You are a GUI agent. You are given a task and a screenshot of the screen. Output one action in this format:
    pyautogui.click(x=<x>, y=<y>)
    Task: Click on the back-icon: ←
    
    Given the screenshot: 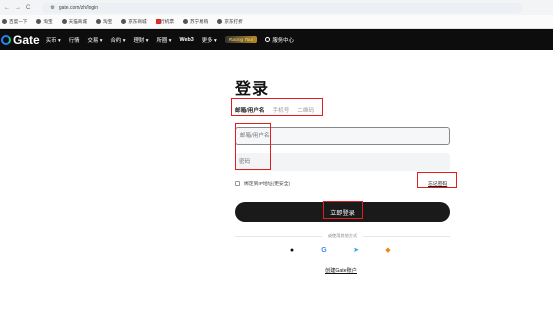 What is the action you would take?
    pyautogui.click(x=7, y=8)
    